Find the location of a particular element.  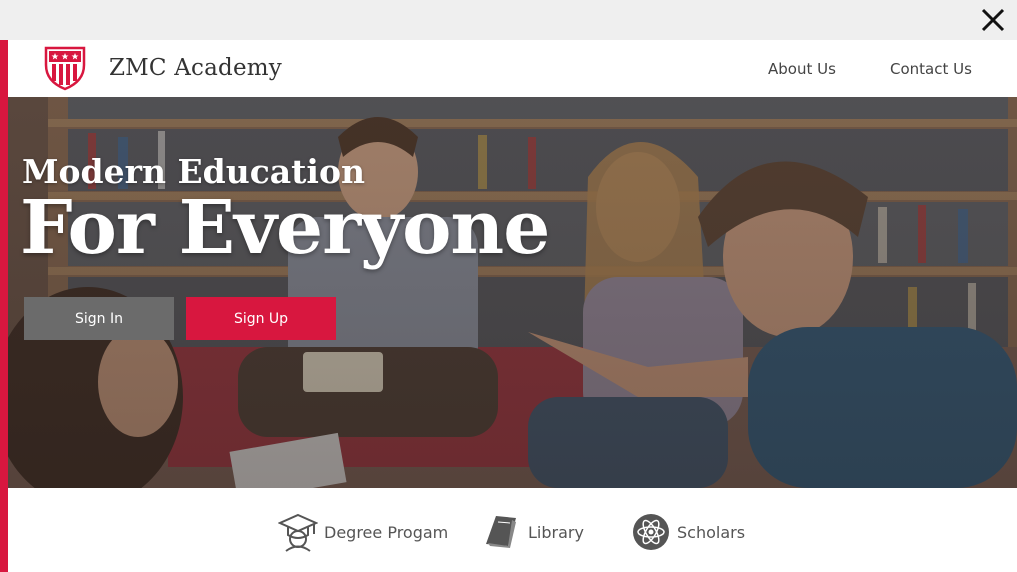

nav-about-us: About Us is located at coordinates (802, 69).